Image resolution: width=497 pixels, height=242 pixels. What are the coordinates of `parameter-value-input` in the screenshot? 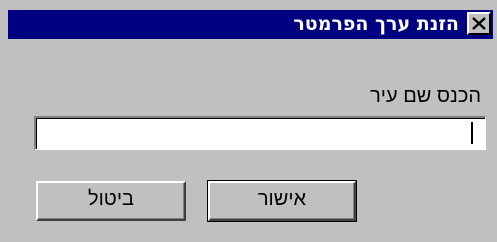 It's located at (260, 133).